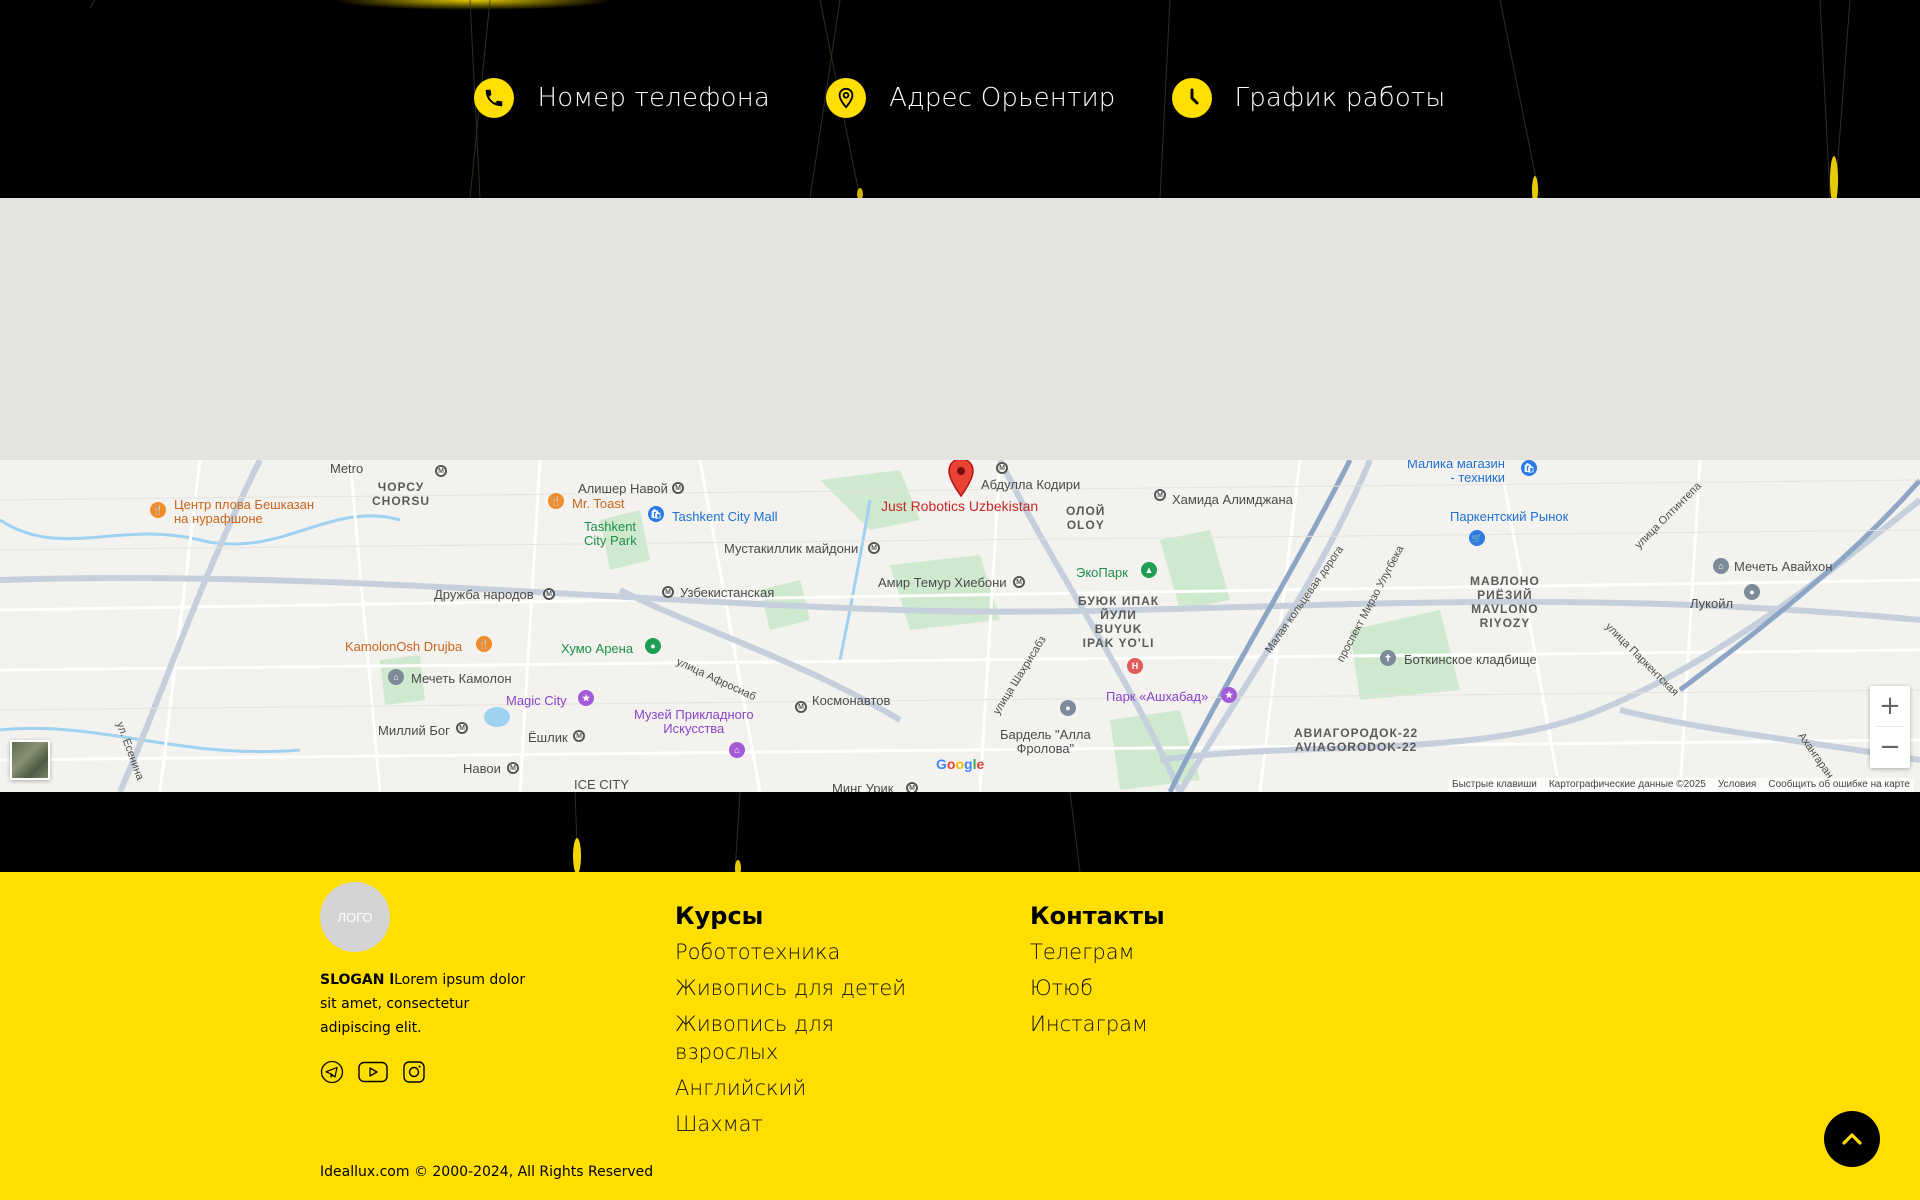  What do you see at coordinates (396, 677) in the screenshot?
I see `poi-mosque-kamolon-icon: ⌂` at bounding box center [396, 677].